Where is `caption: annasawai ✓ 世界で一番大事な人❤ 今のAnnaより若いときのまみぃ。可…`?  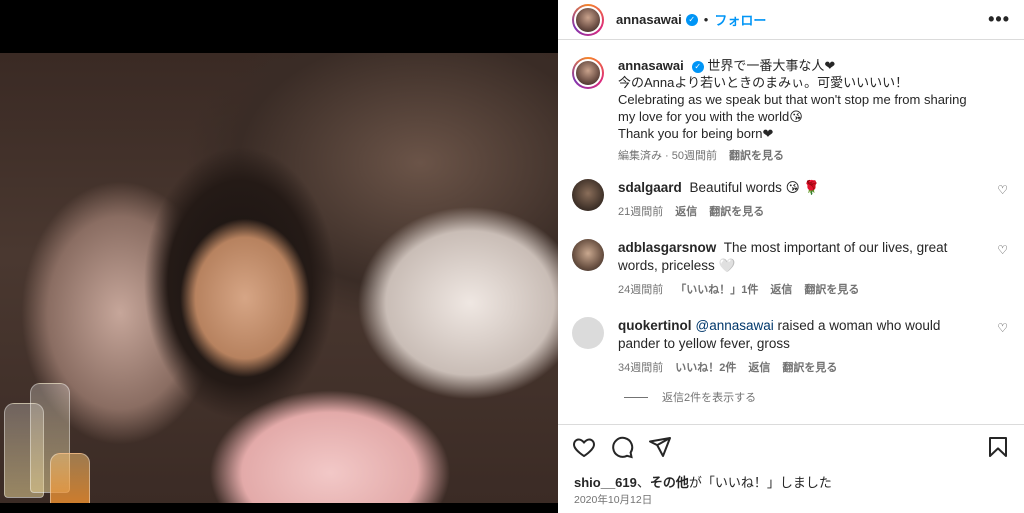 caption: annasawai ✓ 世界で一番大事な人❤ 今のAnnaより若いときのまみぃ。可… is located at coordinates (791, 111).